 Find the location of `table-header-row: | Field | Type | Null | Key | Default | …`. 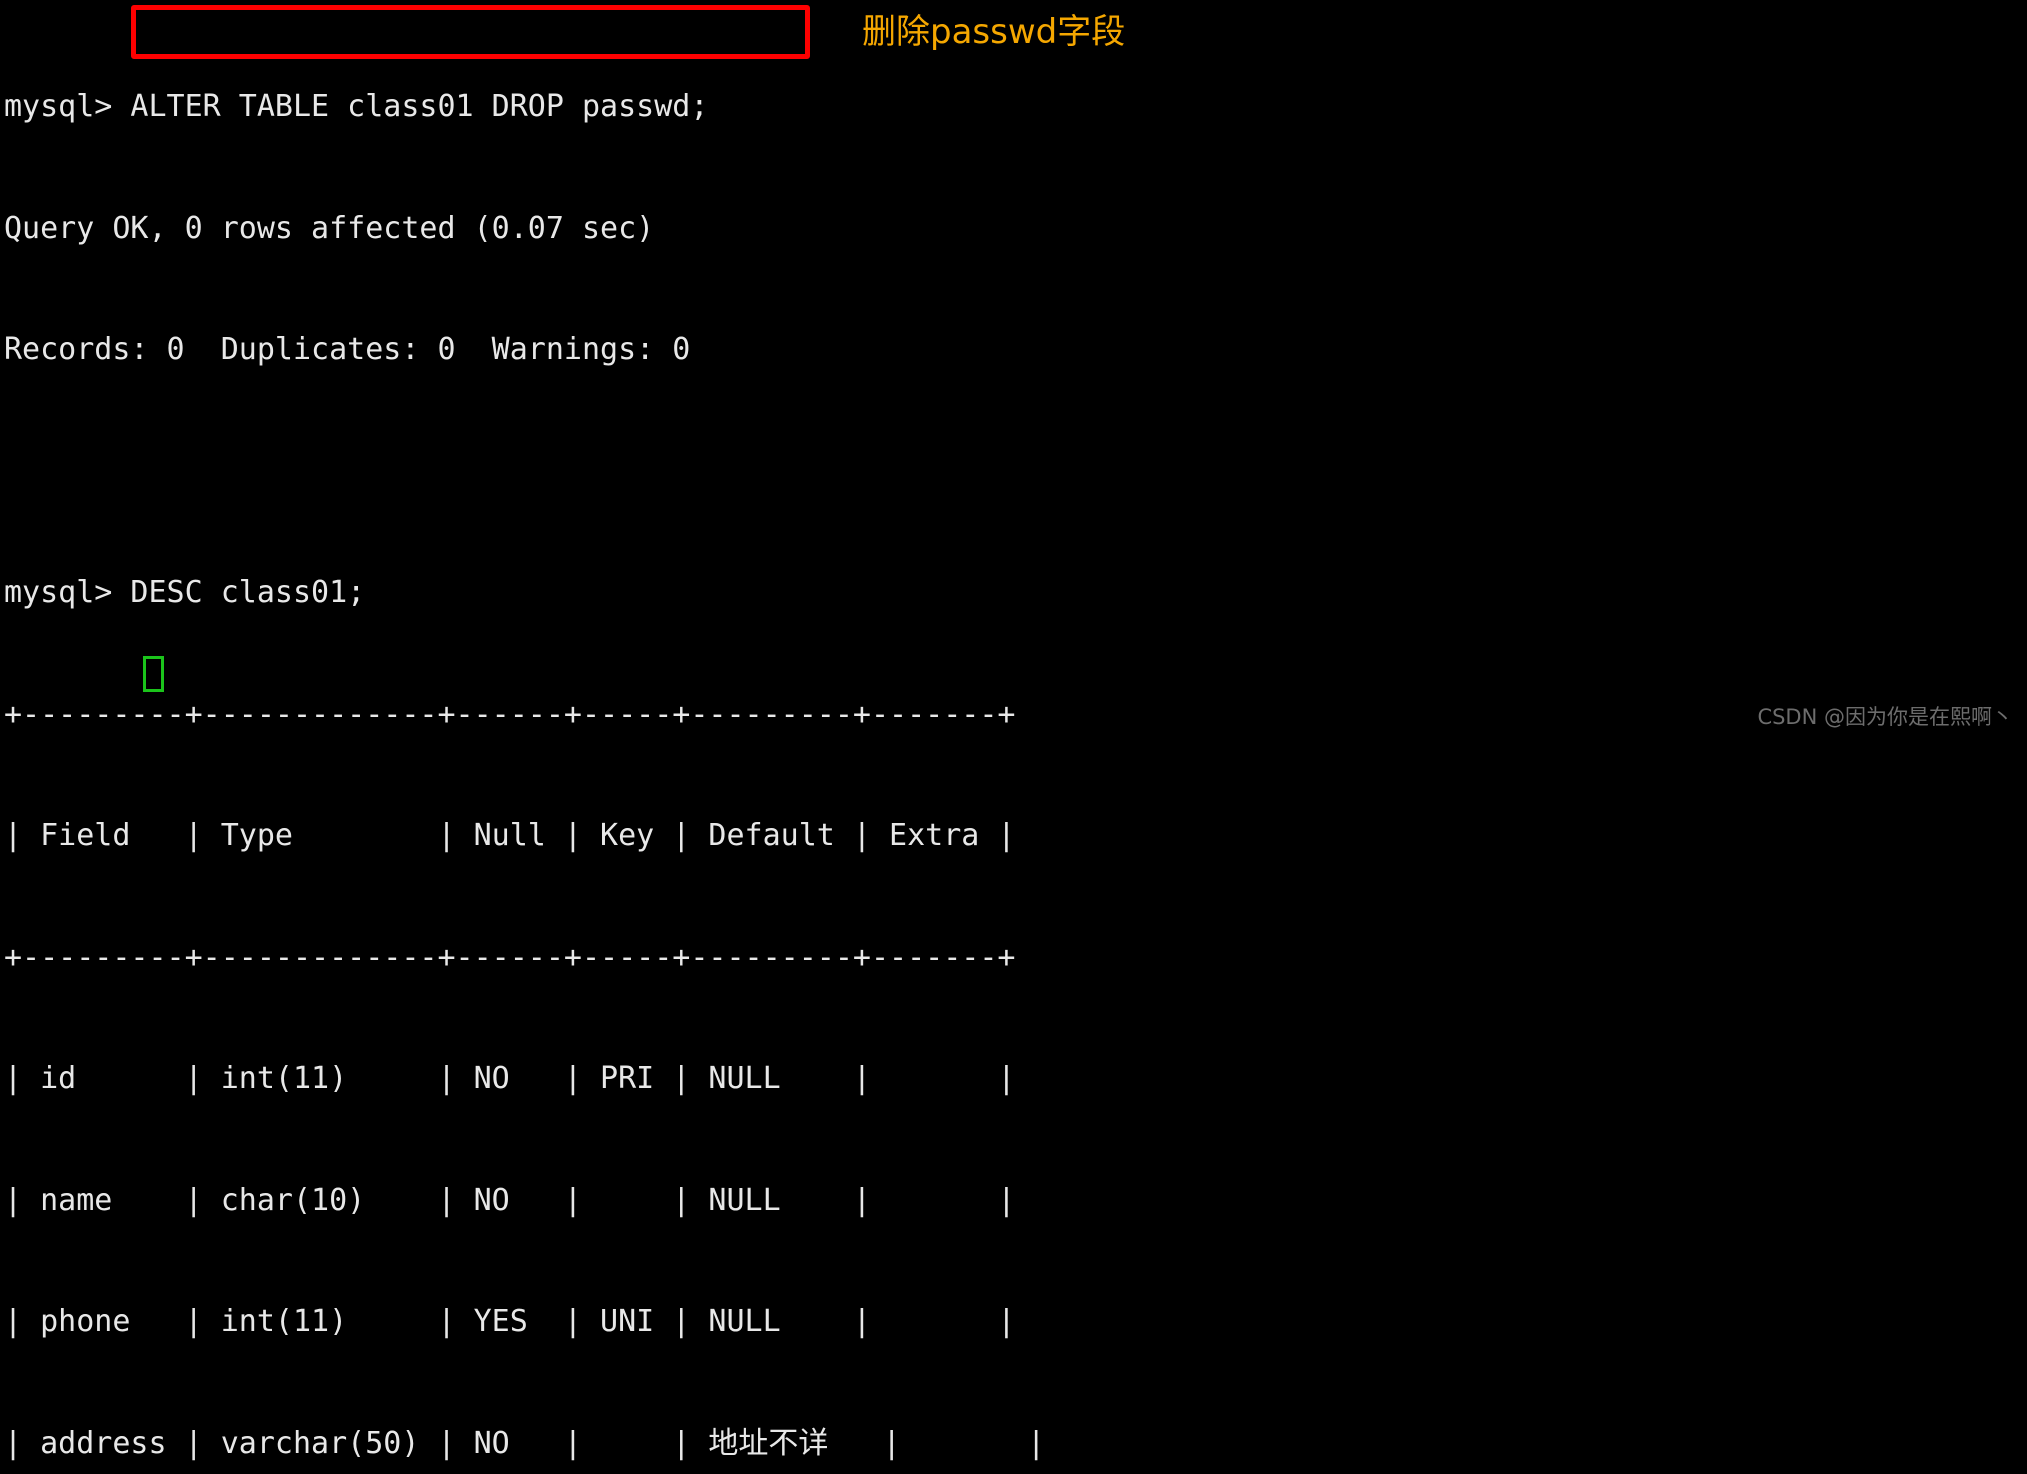

table-header-row: | Field | Type | Null | Key | Default | … is located at coordinates (510, 835).